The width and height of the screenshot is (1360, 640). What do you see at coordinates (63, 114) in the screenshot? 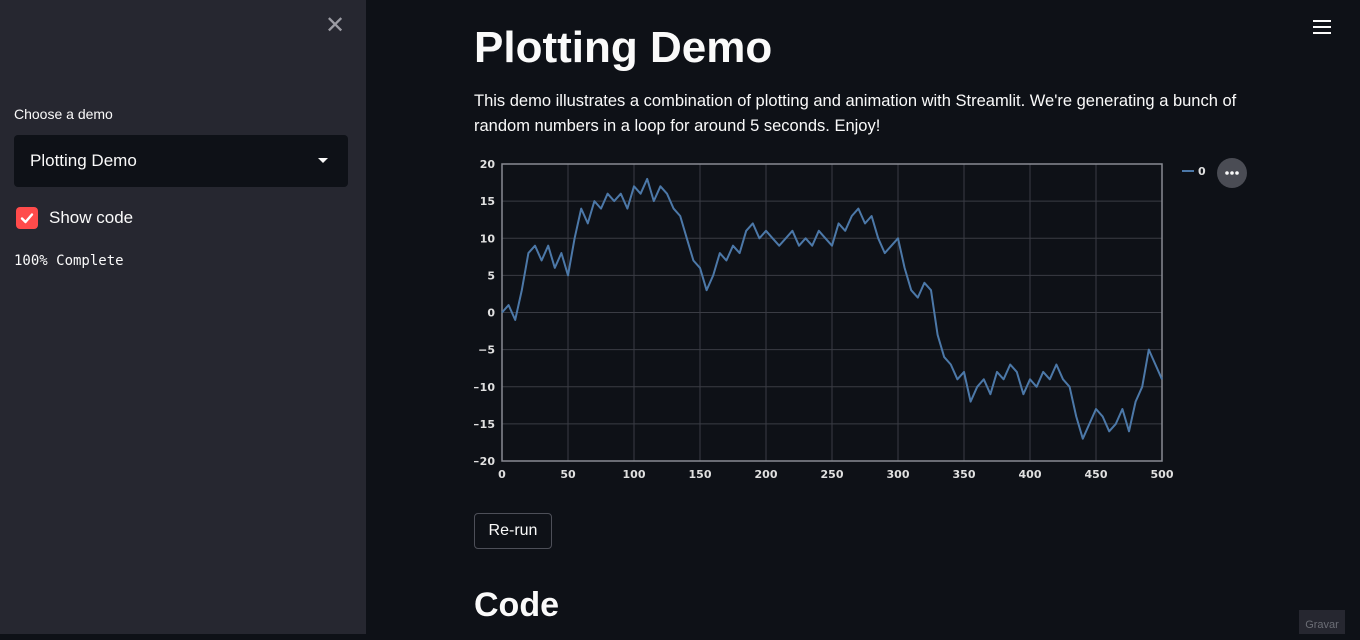
I see `choose-demo-label: Choose a demo` at bounding box center [63, 114].